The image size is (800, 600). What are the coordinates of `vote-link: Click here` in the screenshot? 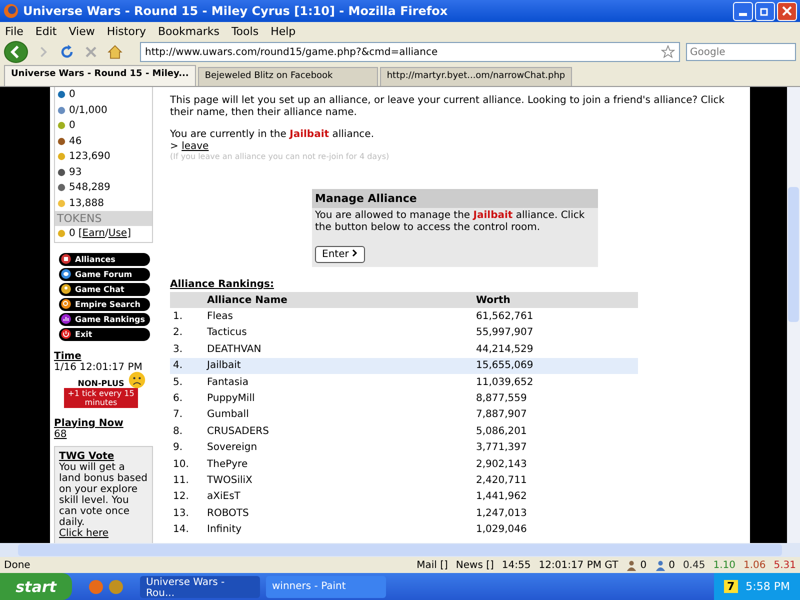 It's located at (84, 533).